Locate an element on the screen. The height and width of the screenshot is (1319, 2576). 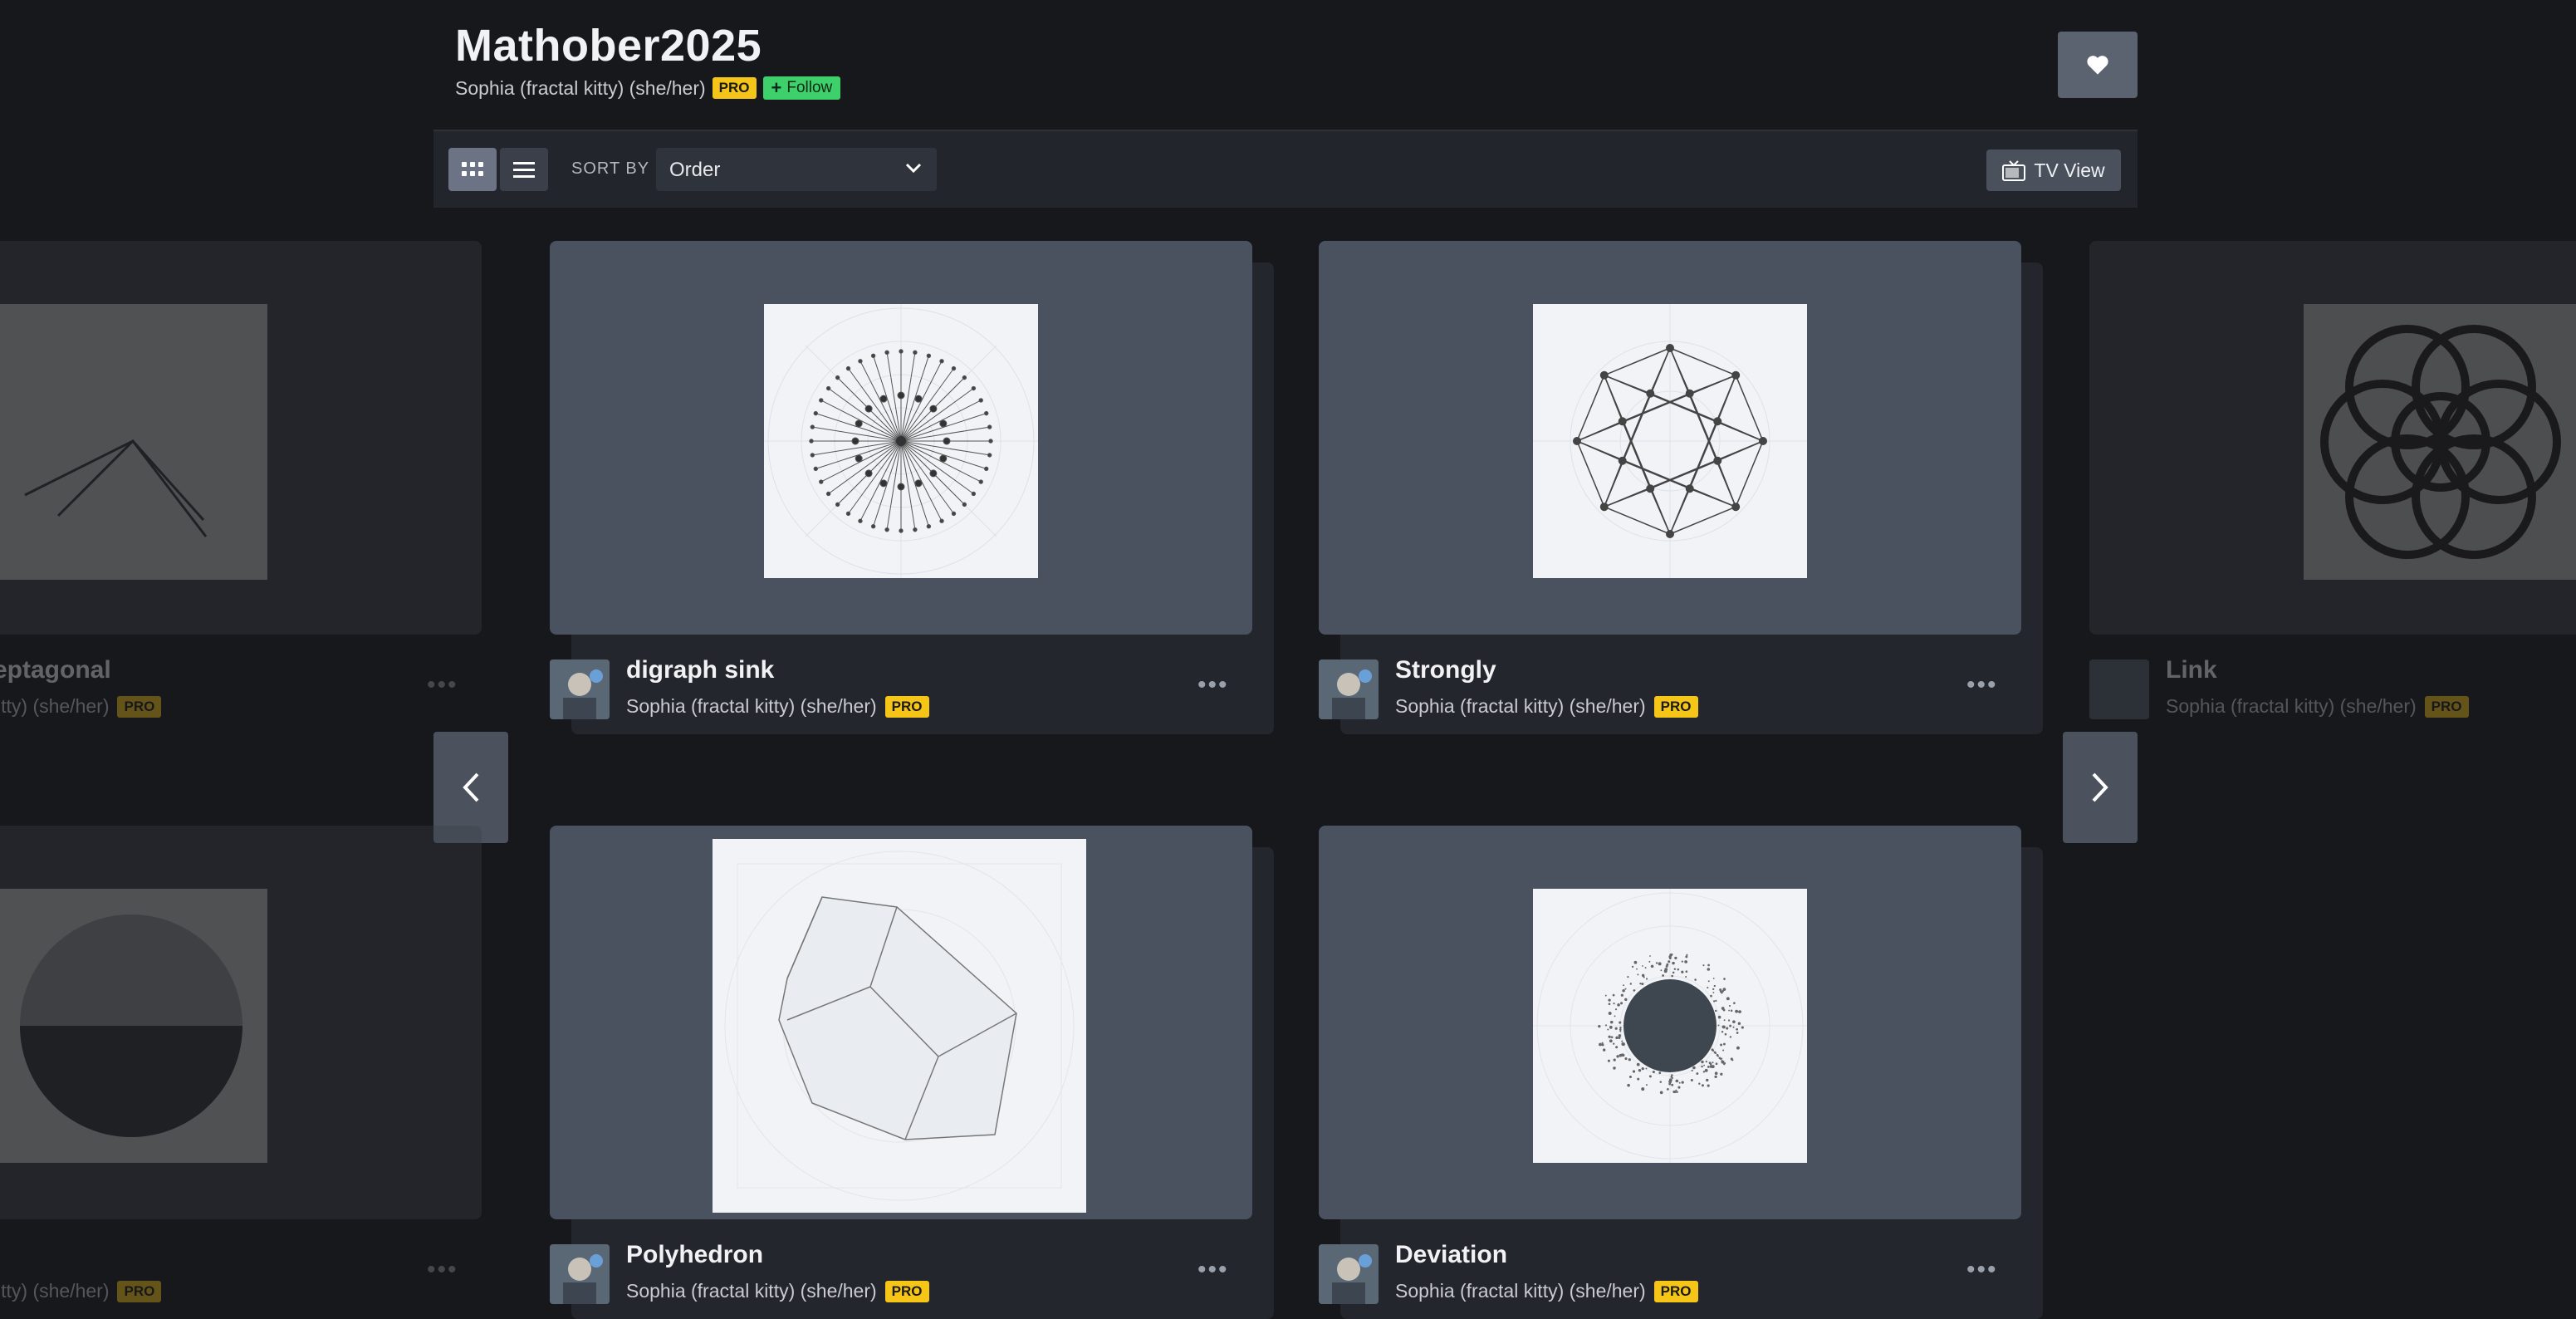
follow-button: + Follow is located at coordinates (802, 88).